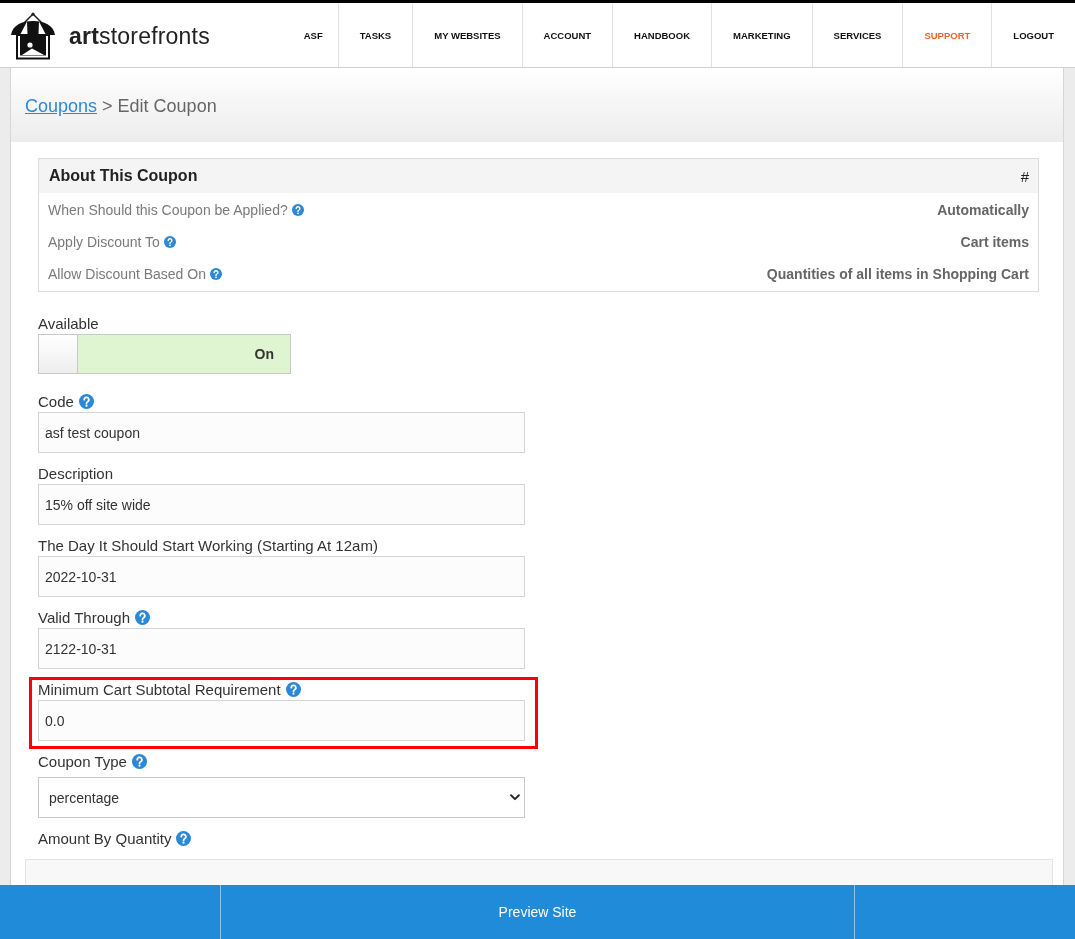 The image size is (1075, 939). I want to click on summary-title: About This Coupon, so click(123, 176).